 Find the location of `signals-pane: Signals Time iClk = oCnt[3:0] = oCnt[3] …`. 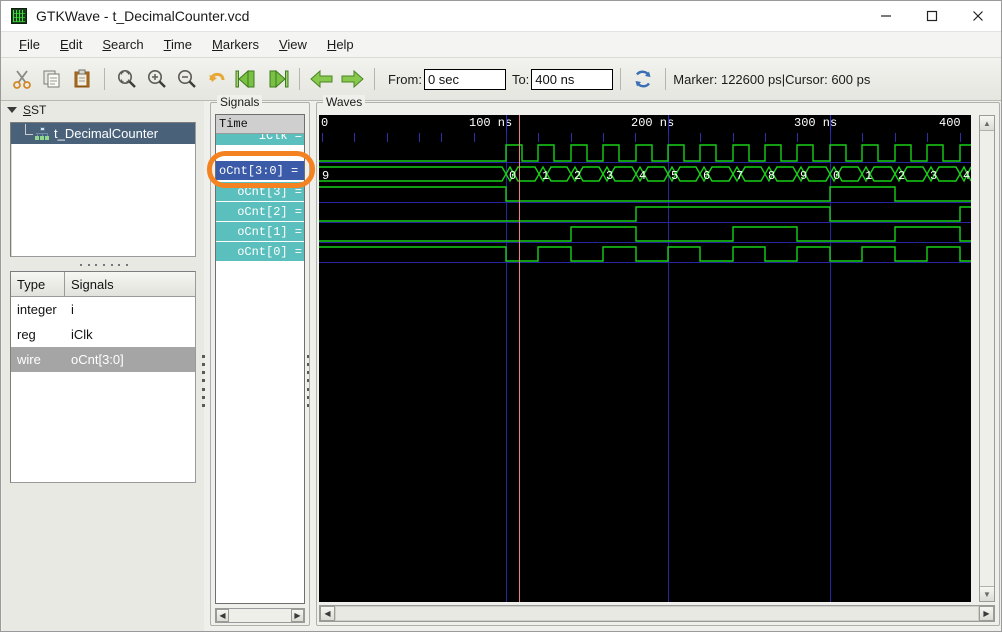

signals-pane: Signals Time iClk = oCnt[3:0] = oCnt[3] … is located at coordinates (260, 360).